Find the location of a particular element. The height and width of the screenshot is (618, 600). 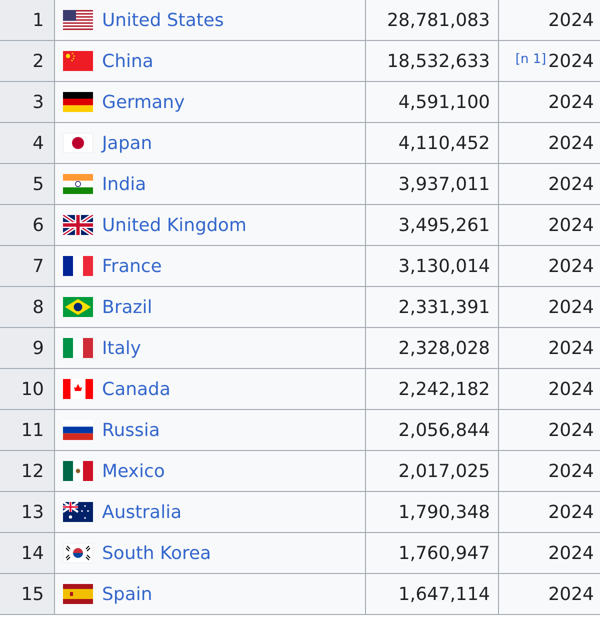

country-link: Russia is located at coordinates (131, 430).